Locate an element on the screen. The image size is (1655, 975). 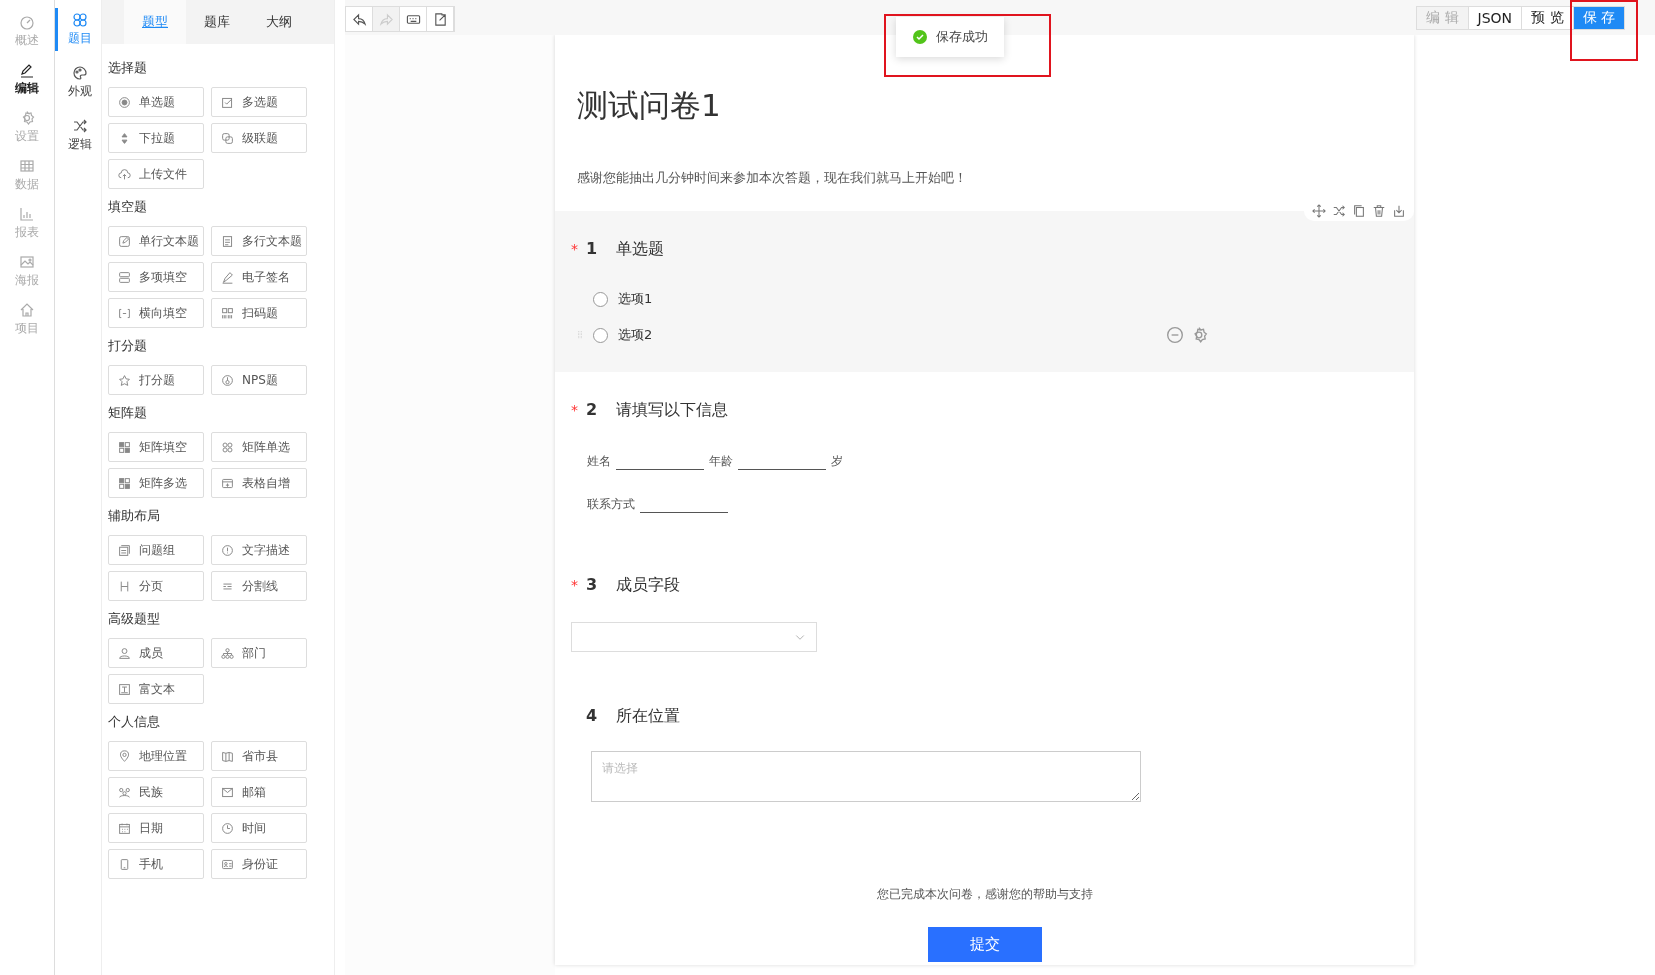
people-icon is located at coordinates (124, 792).